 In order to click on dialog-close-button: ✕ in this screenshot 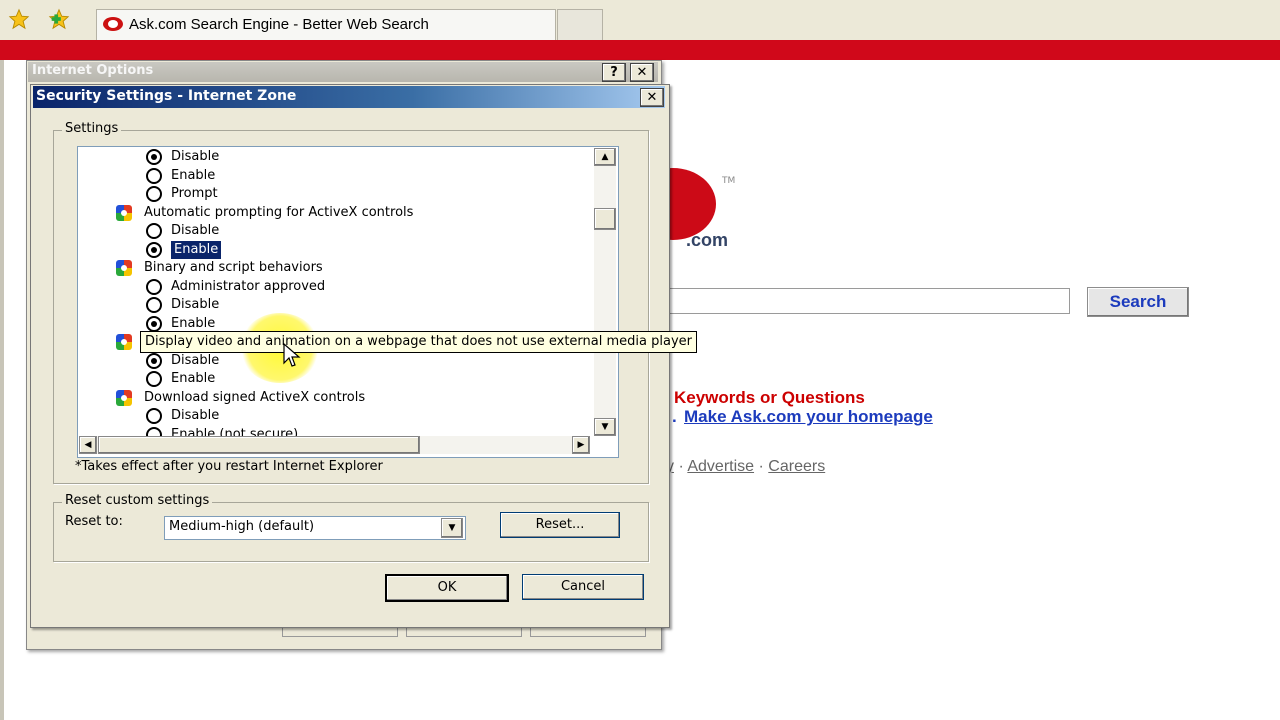, I will do `click(652, 97)`.